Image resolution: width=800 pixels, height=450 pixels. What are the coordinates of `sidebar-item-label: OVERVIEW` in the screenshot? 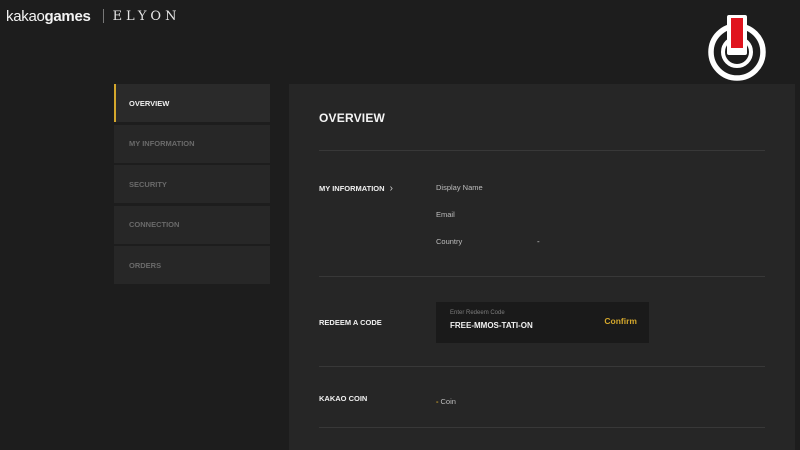 It's located at (149, 103).